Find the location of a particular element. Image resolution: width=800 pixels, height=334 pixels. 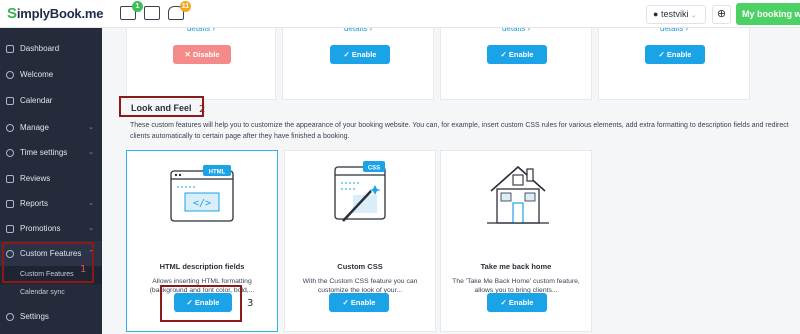

sidebar-item-reports: Reports ⌄ is located at coordinates (51, 204).